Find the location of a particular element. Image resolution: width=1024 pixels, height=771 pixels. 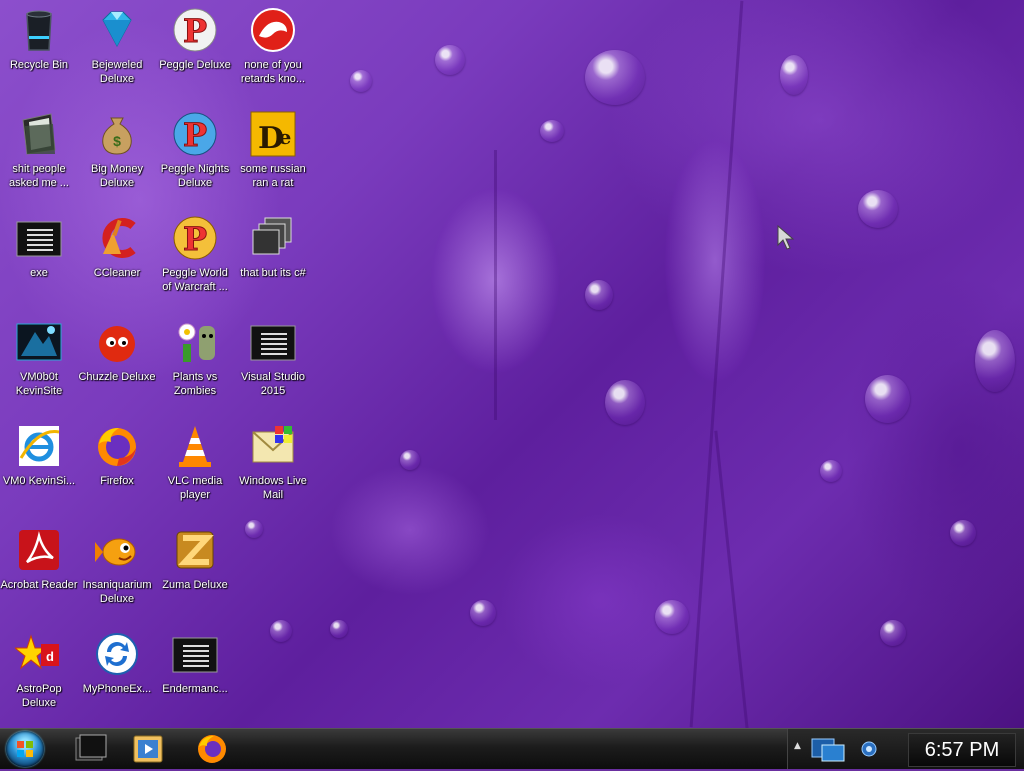

desktop-icon-recycle-bin: Recycle Bin is located at coordinates (39, 52).